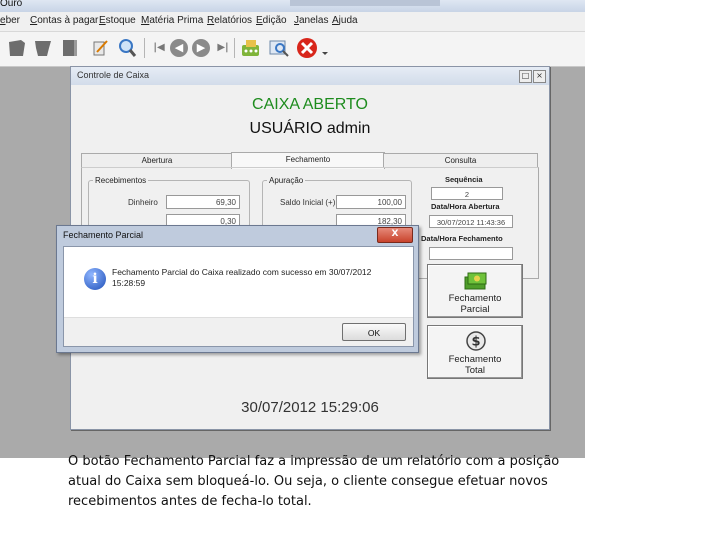  I want to click on window-titlebar: Controle de Caixa □ ×, so click(310, 76).